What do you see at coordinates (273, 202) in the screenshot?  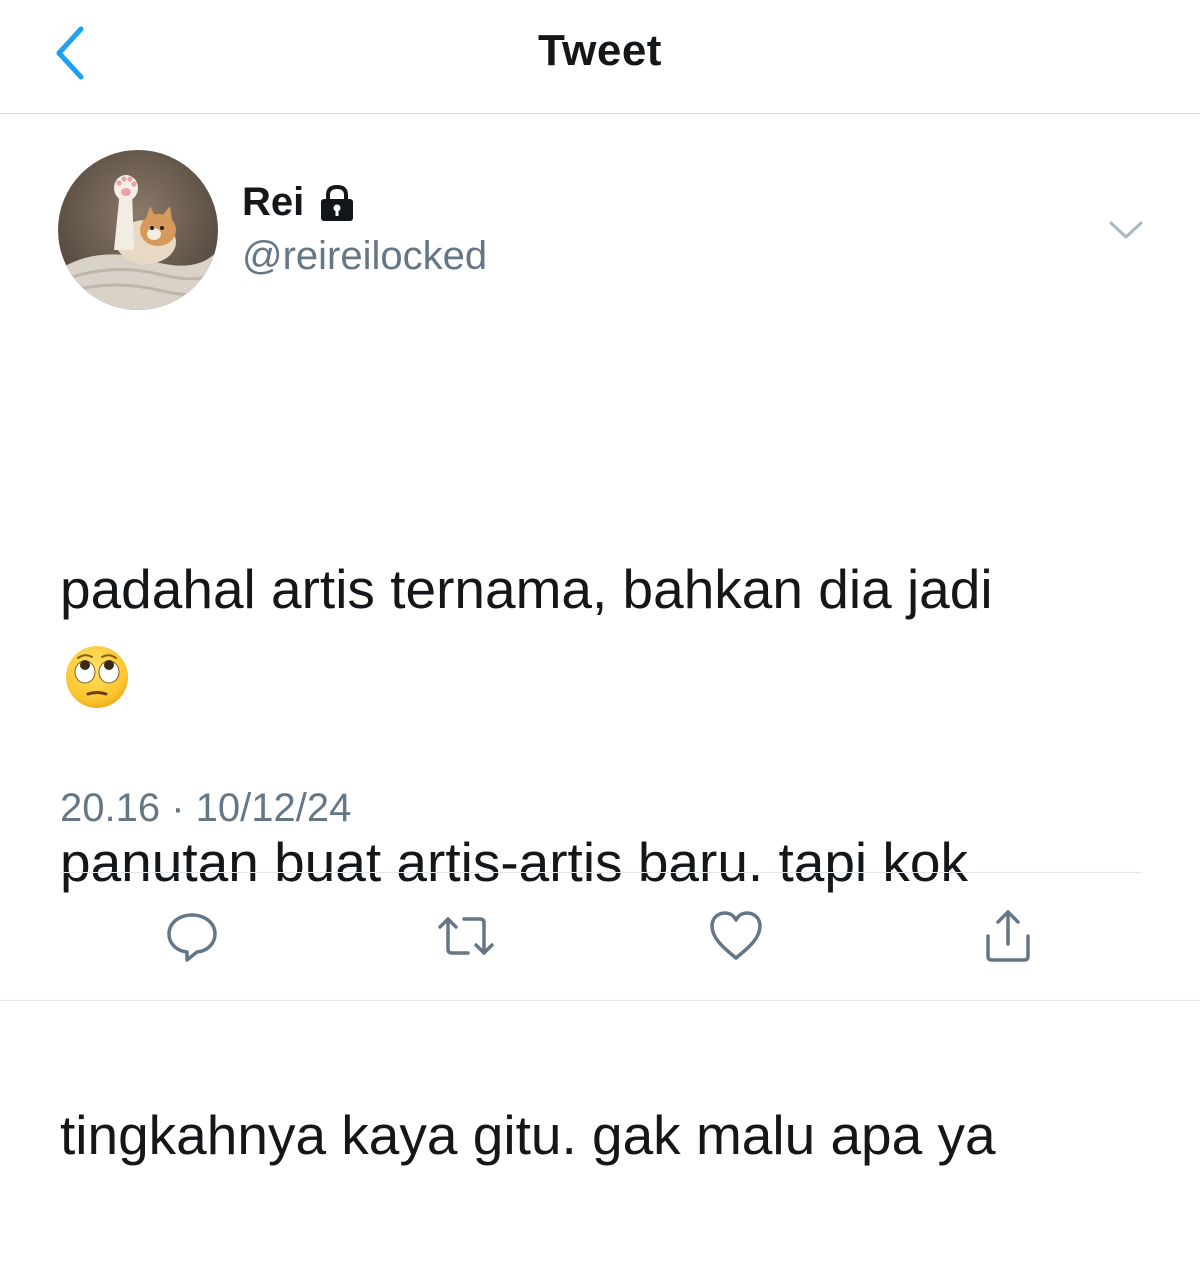 I see `author-name: Rei` at bounding box center [273, 202].